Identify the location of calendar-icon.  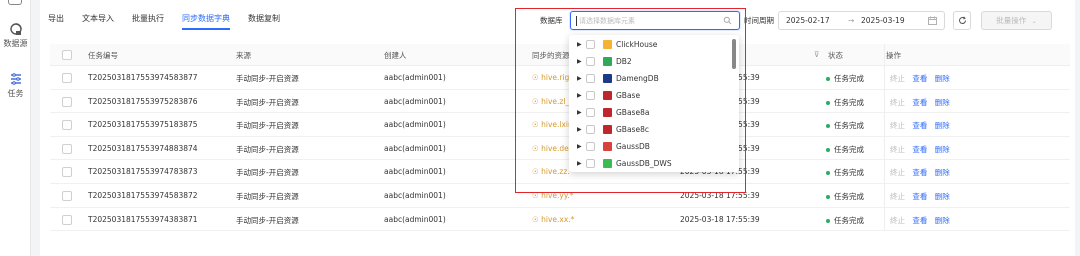
(932, 20).